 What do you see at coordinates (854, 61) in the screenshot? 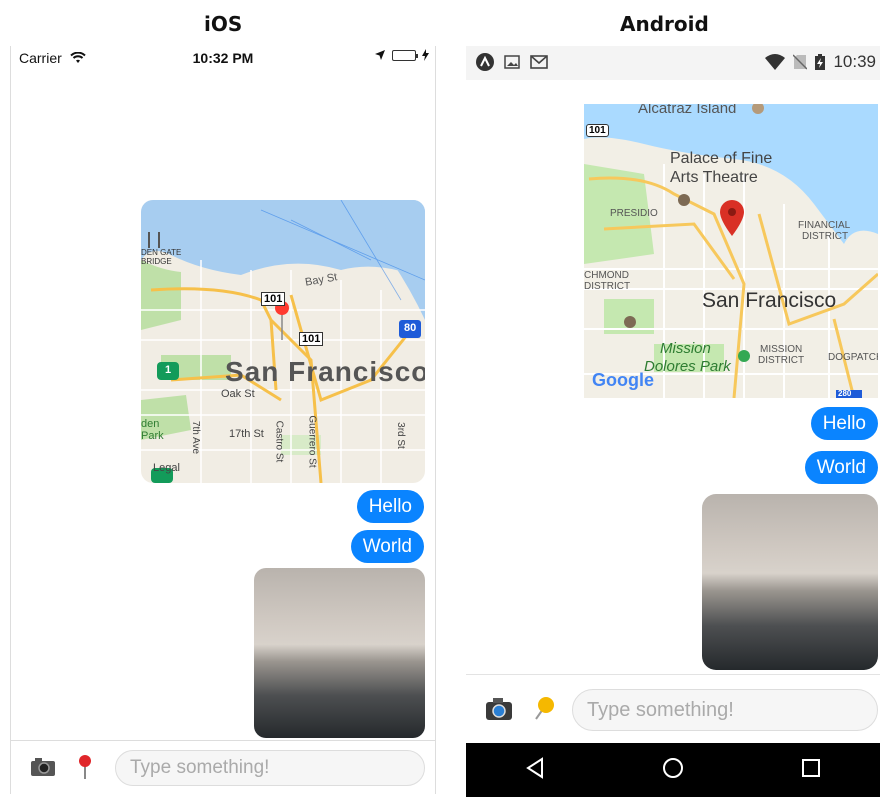
I see `android-clock: 10:39` at bounding box center [854, 61].